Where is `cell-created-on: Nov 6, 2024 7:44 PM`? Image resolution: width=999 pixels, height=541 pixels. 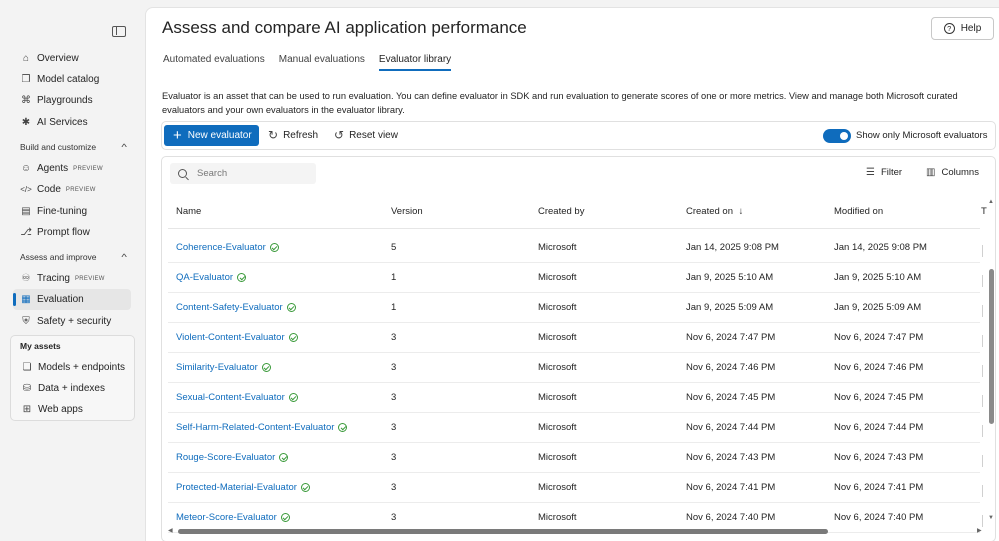 cell-created-on: Nov 6, 2024 7:44 PM is located at coordinates (731, 427).